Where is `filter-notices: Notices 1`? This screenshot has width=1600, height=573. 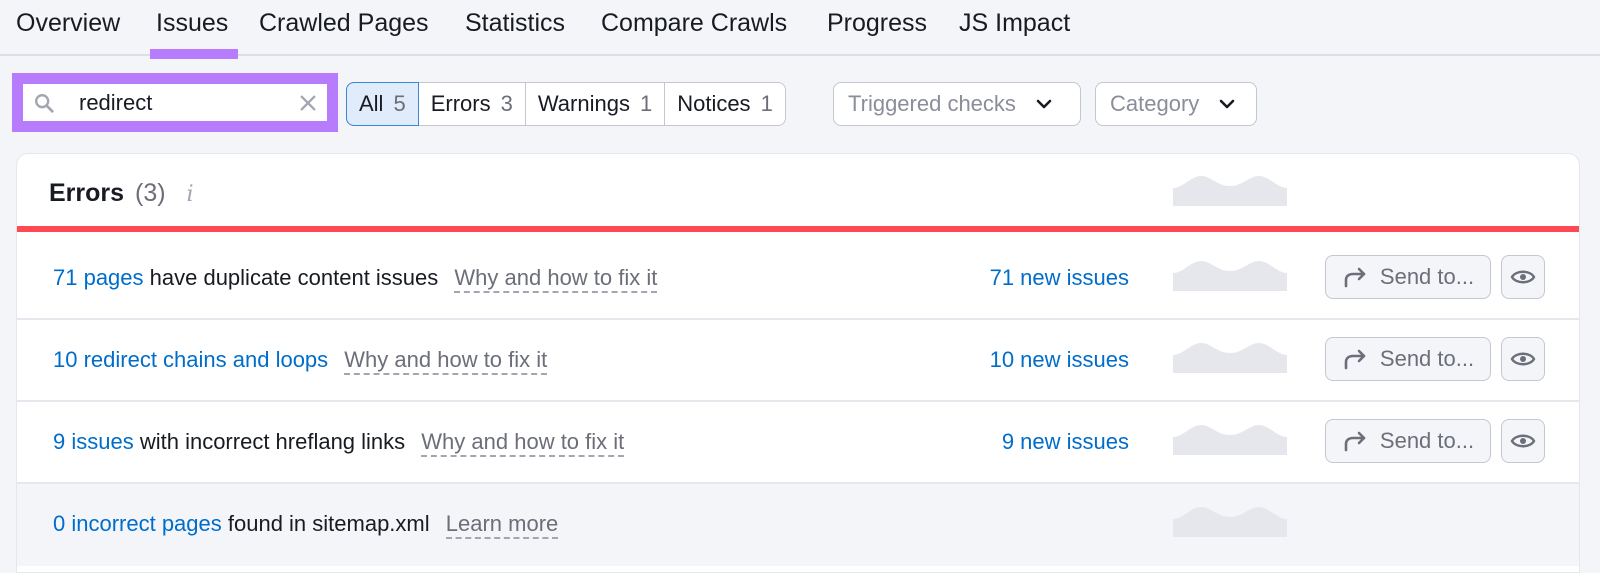 filter-notices: Notices 1 is located at coordinates (725, 104).